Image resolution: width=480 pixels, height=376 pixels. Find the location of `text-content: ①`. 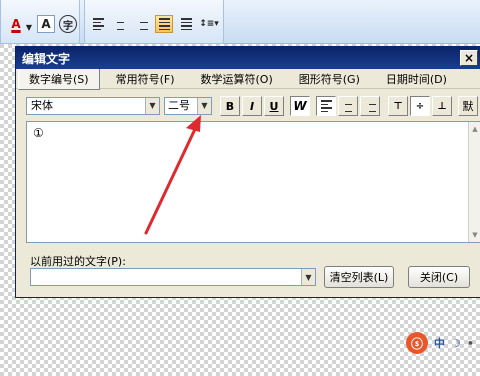

text-content: ① is located at coordinates (38, 133).